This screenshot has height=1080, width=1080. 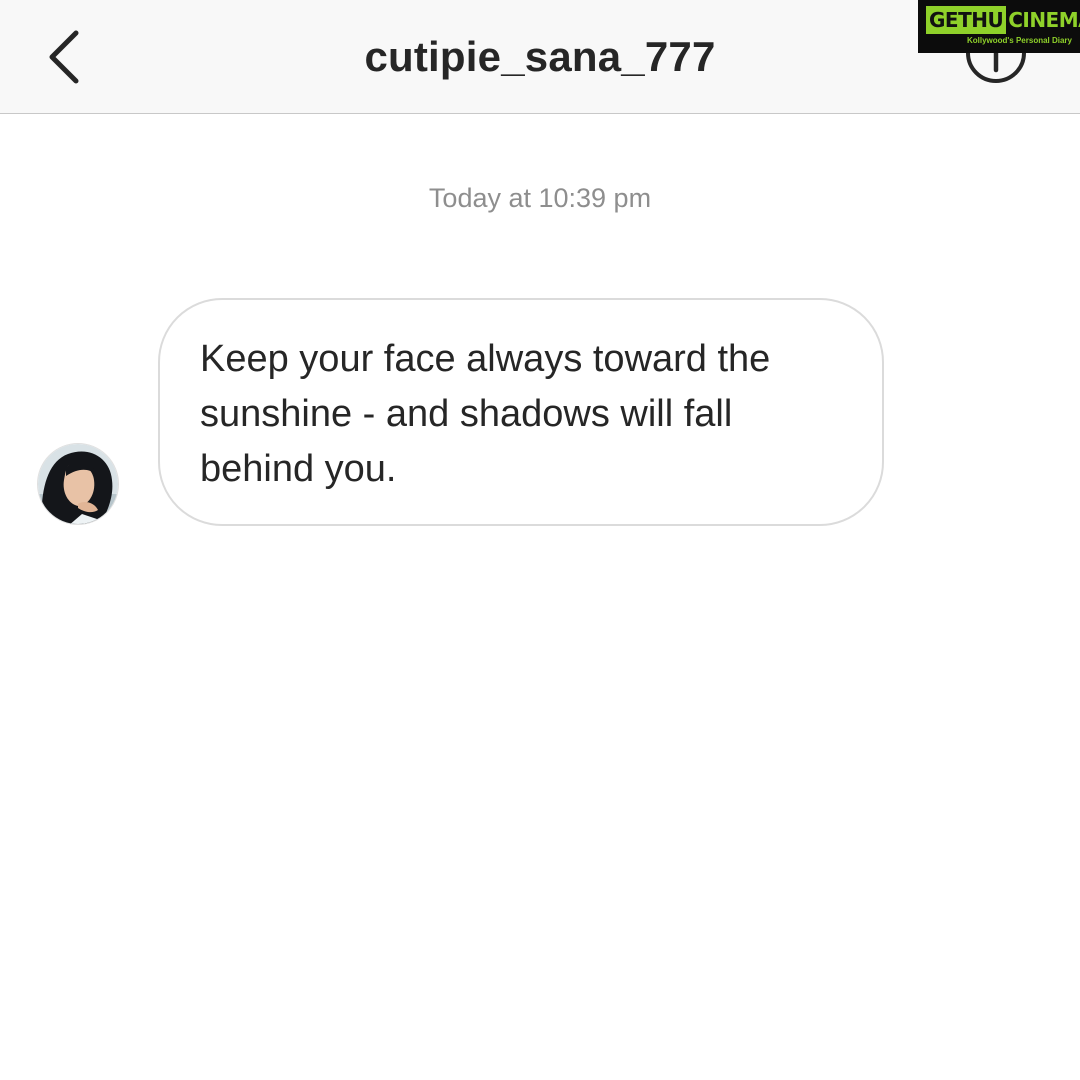 I want to click on sender-avatar, so click(x=78, y=484).